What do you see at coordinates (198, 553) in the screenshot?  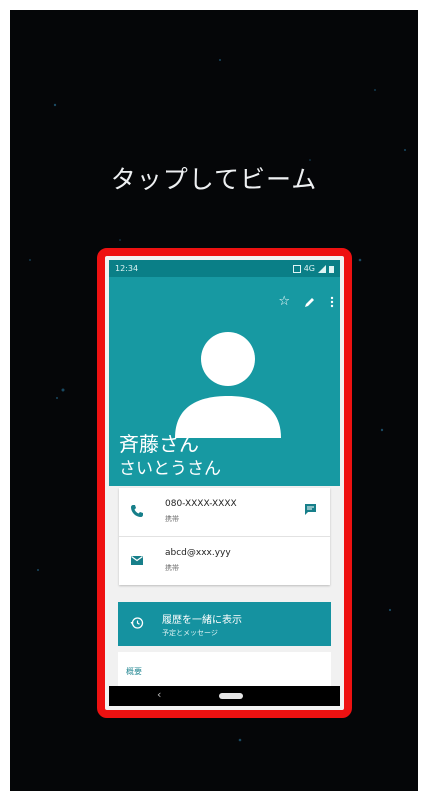 I see `email-address: abcd@xxx.yyy` at bounding box center [198, 553].